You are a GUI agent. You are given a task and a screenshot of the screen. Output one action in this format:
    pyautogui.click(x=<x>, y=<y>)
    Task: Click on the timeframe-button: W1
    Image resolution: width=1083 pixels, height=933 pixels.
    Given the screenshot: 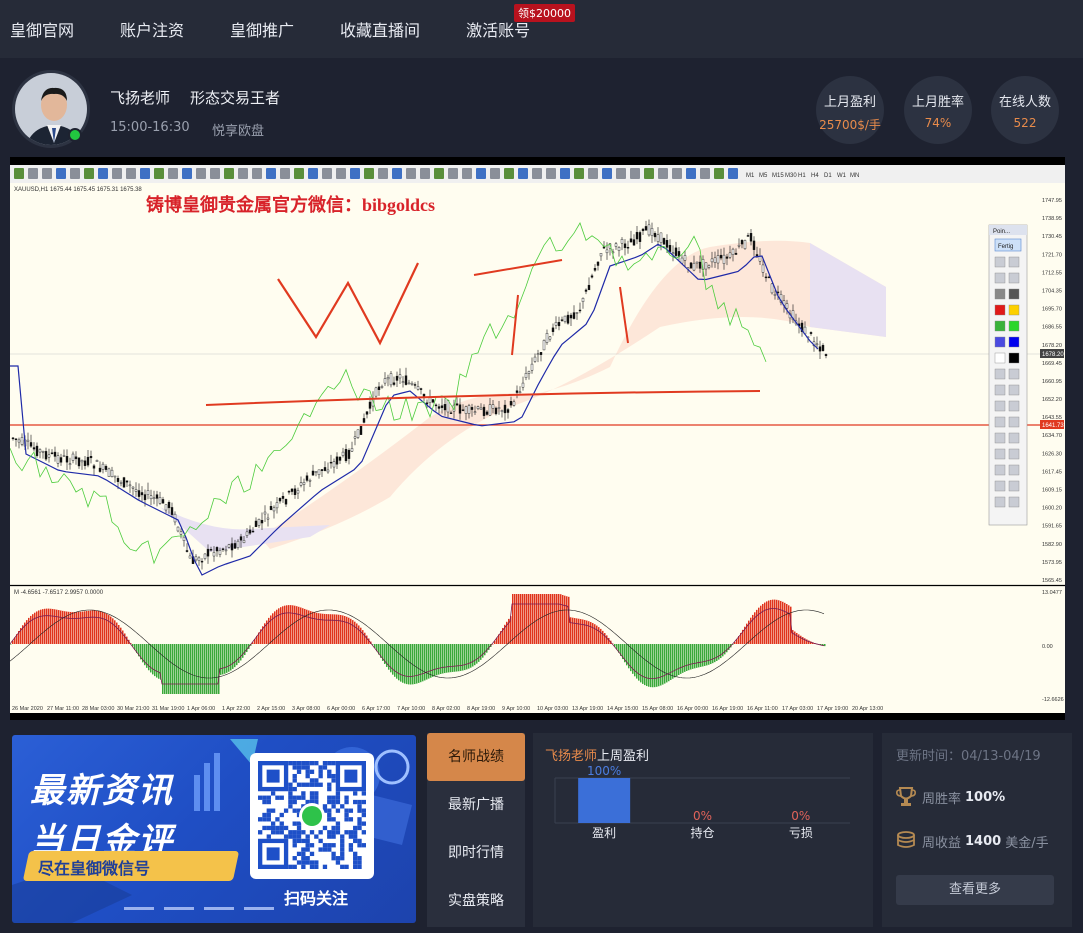 What is the action you would take?
    pyautogui.click(x=842, y=176)
    